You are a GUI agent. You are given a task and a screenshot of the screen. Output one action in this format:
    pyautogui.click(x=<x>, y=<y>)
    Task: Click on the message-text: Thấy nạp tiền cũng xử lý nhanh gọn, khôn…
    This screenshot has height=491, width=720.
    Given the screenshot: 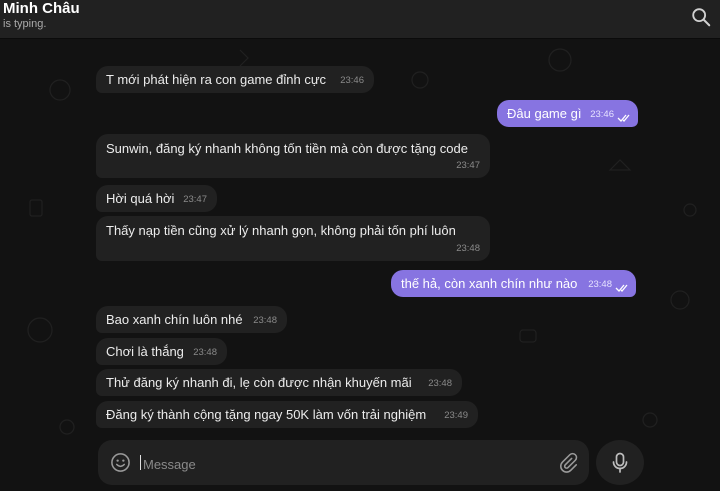 What is the action you would take?
    pyautogui.click(x=281, y=230)
    